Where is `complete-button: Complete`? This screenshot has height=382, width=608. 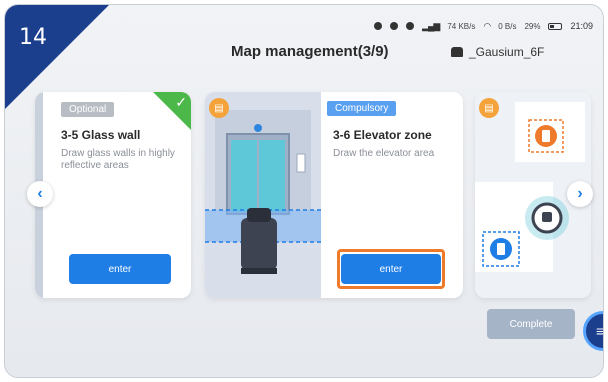
complete-button: Complete is located at coordinates (531, 324).